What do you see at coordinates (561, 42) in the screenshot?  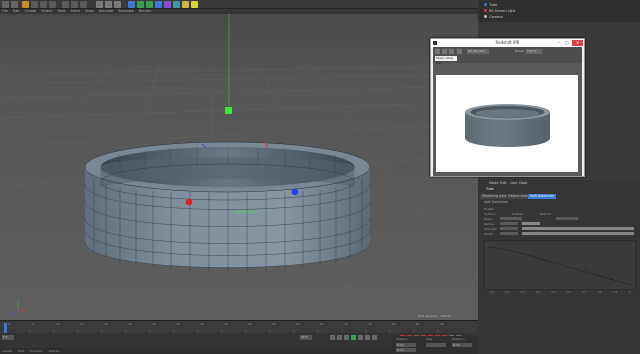 I see `minimize-icon: –` at bounding box center [561, 42].